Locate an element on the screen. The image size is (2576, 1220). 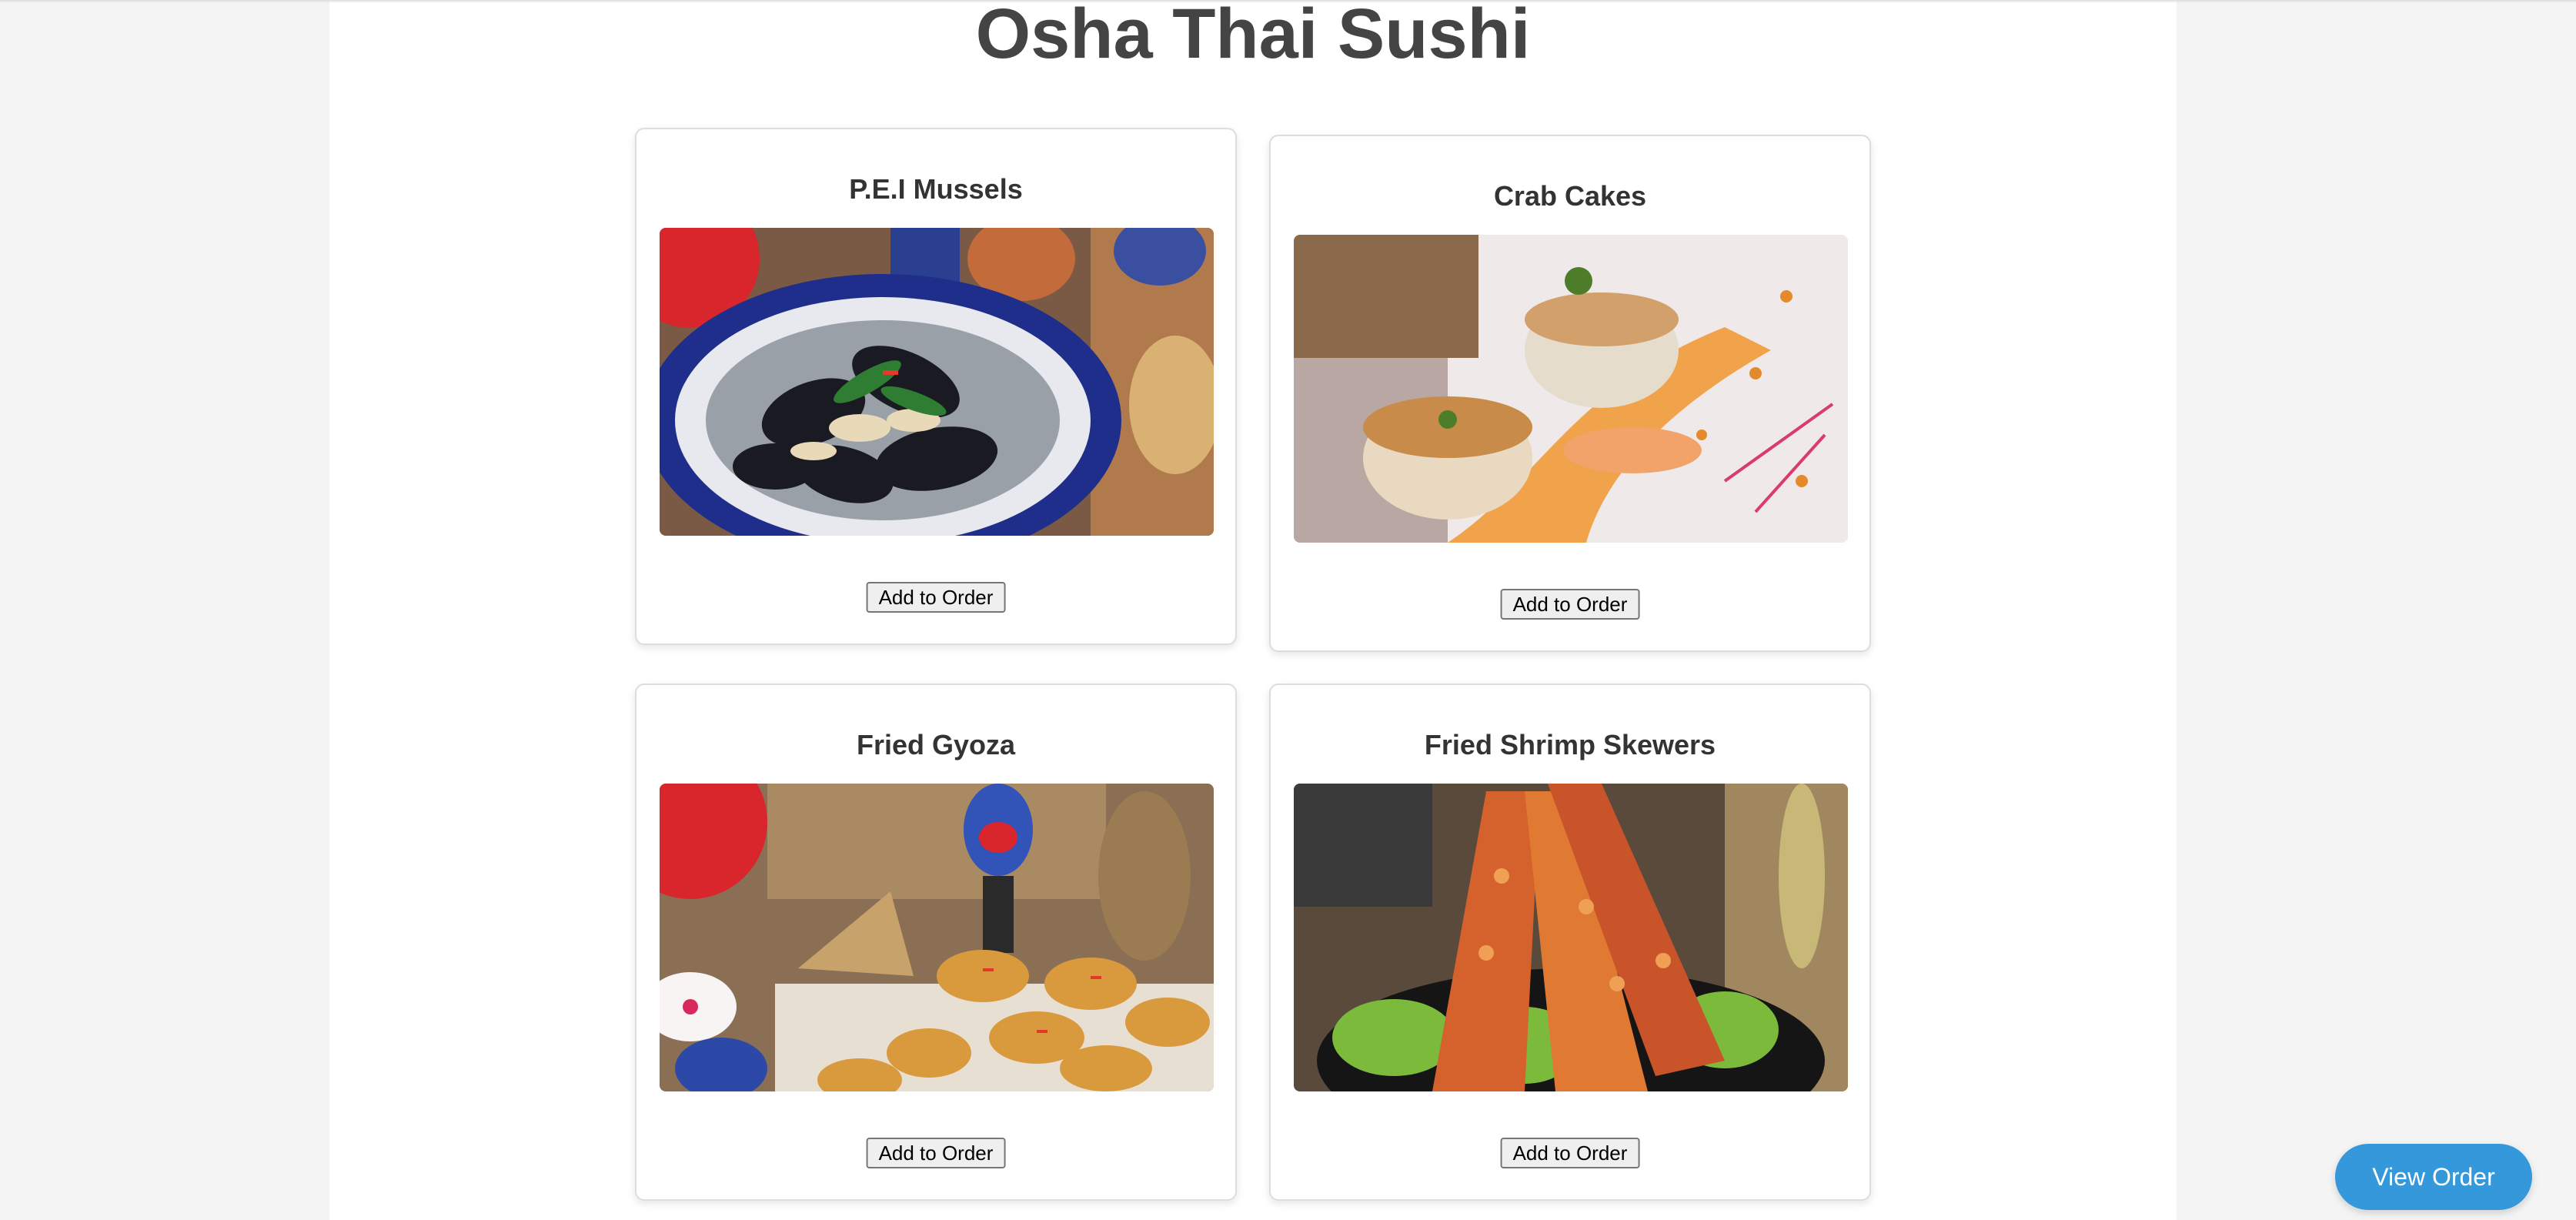
menu-card-mussels: P.E.I Mussels Add to Order is located at coordinates (936, 386).